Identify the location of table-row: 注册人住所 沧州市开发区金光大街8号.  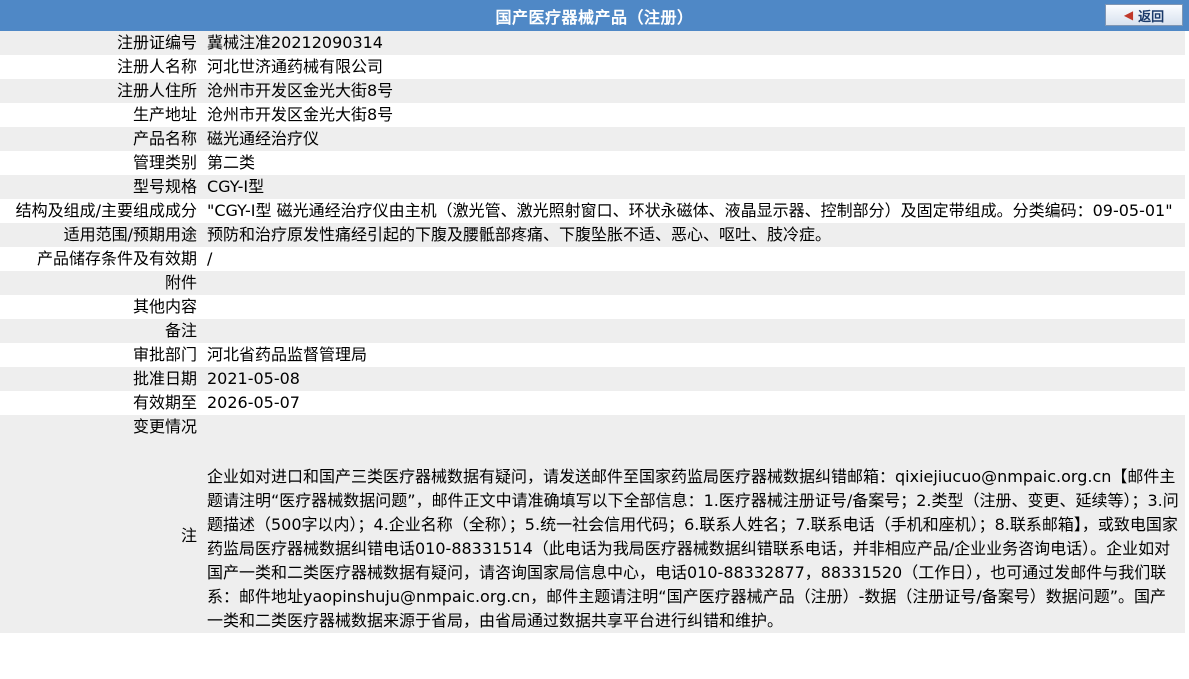
(592, 91).